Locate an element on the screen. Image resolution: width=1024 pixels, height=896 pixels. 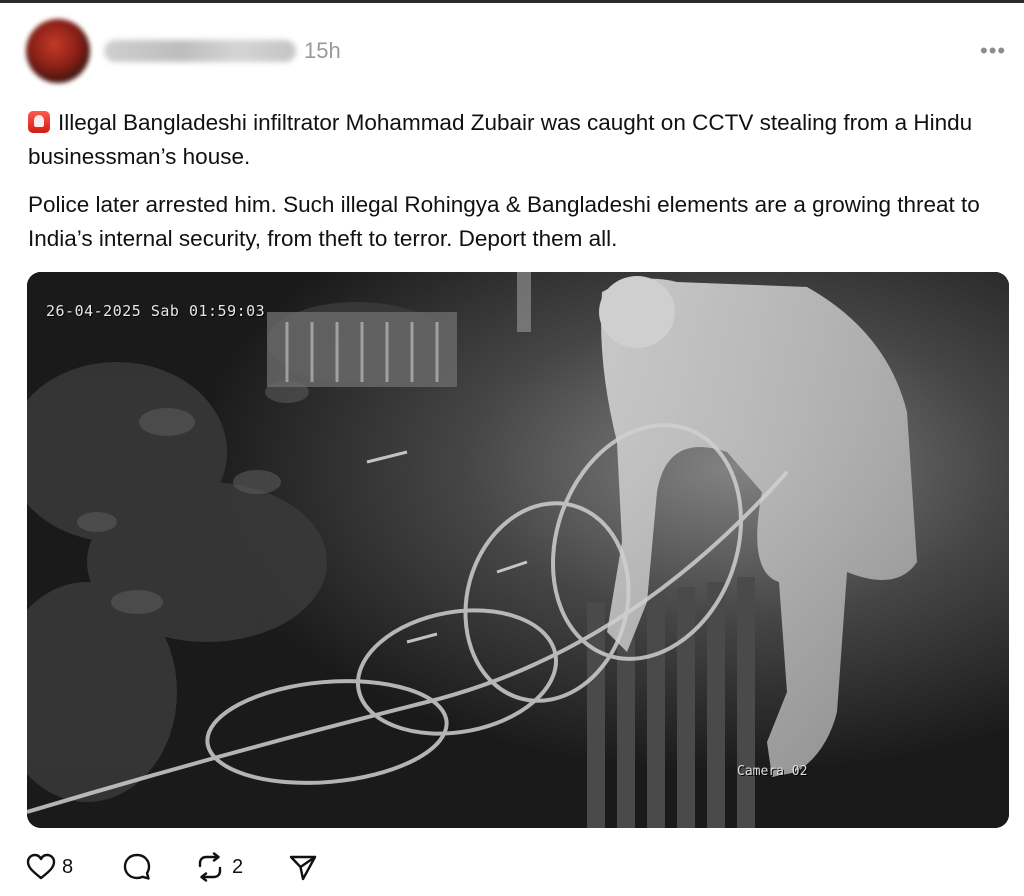
share-button is located at coordinates (303, 867).